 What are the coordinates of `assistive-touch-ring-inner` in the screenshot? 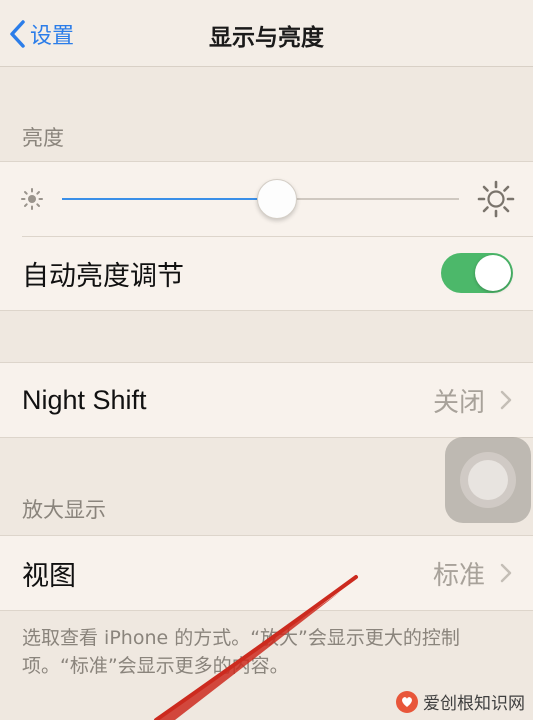 It's located at (488, 480).